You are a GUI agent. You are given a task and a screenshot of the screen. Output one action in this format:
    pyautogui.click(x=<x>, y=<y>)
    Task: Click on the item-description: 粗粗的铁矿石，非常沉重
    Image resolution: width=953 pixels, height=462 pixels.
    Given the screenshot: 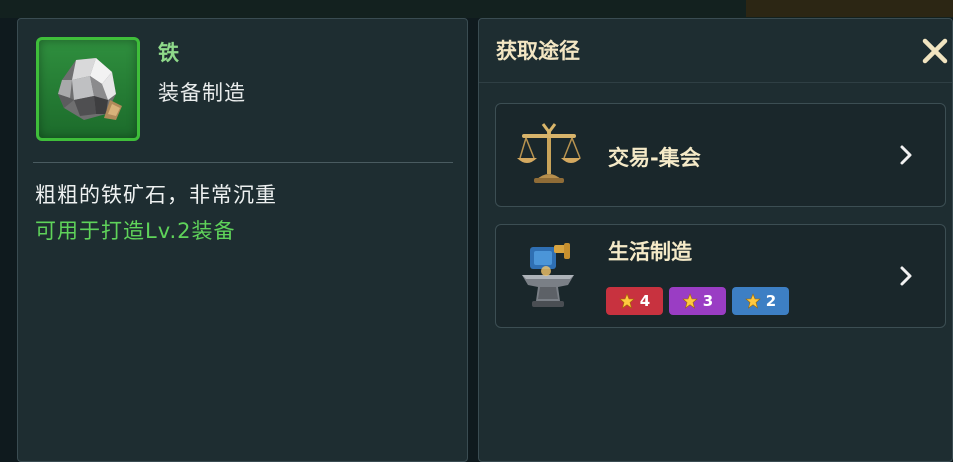 What is the action you would take?
    pyautogui.click(x=156, y=195)
    